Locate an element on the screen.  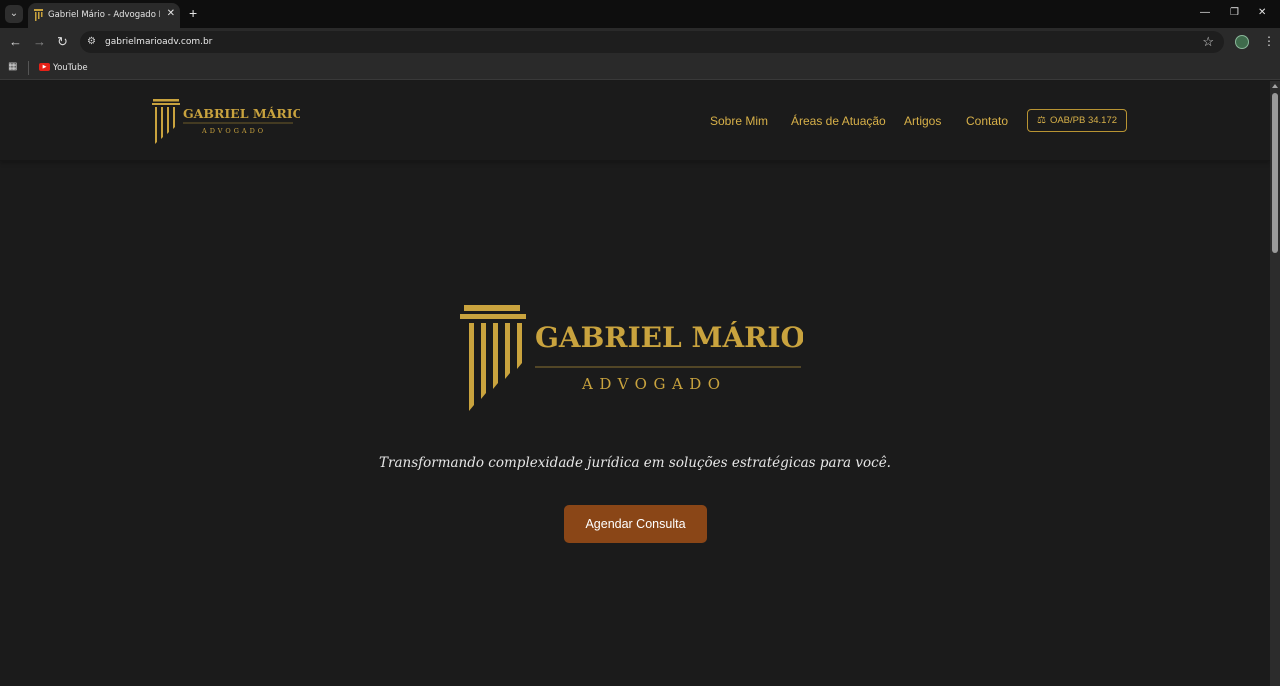
nav-contato: Contato is located at coordinates (987, 121).